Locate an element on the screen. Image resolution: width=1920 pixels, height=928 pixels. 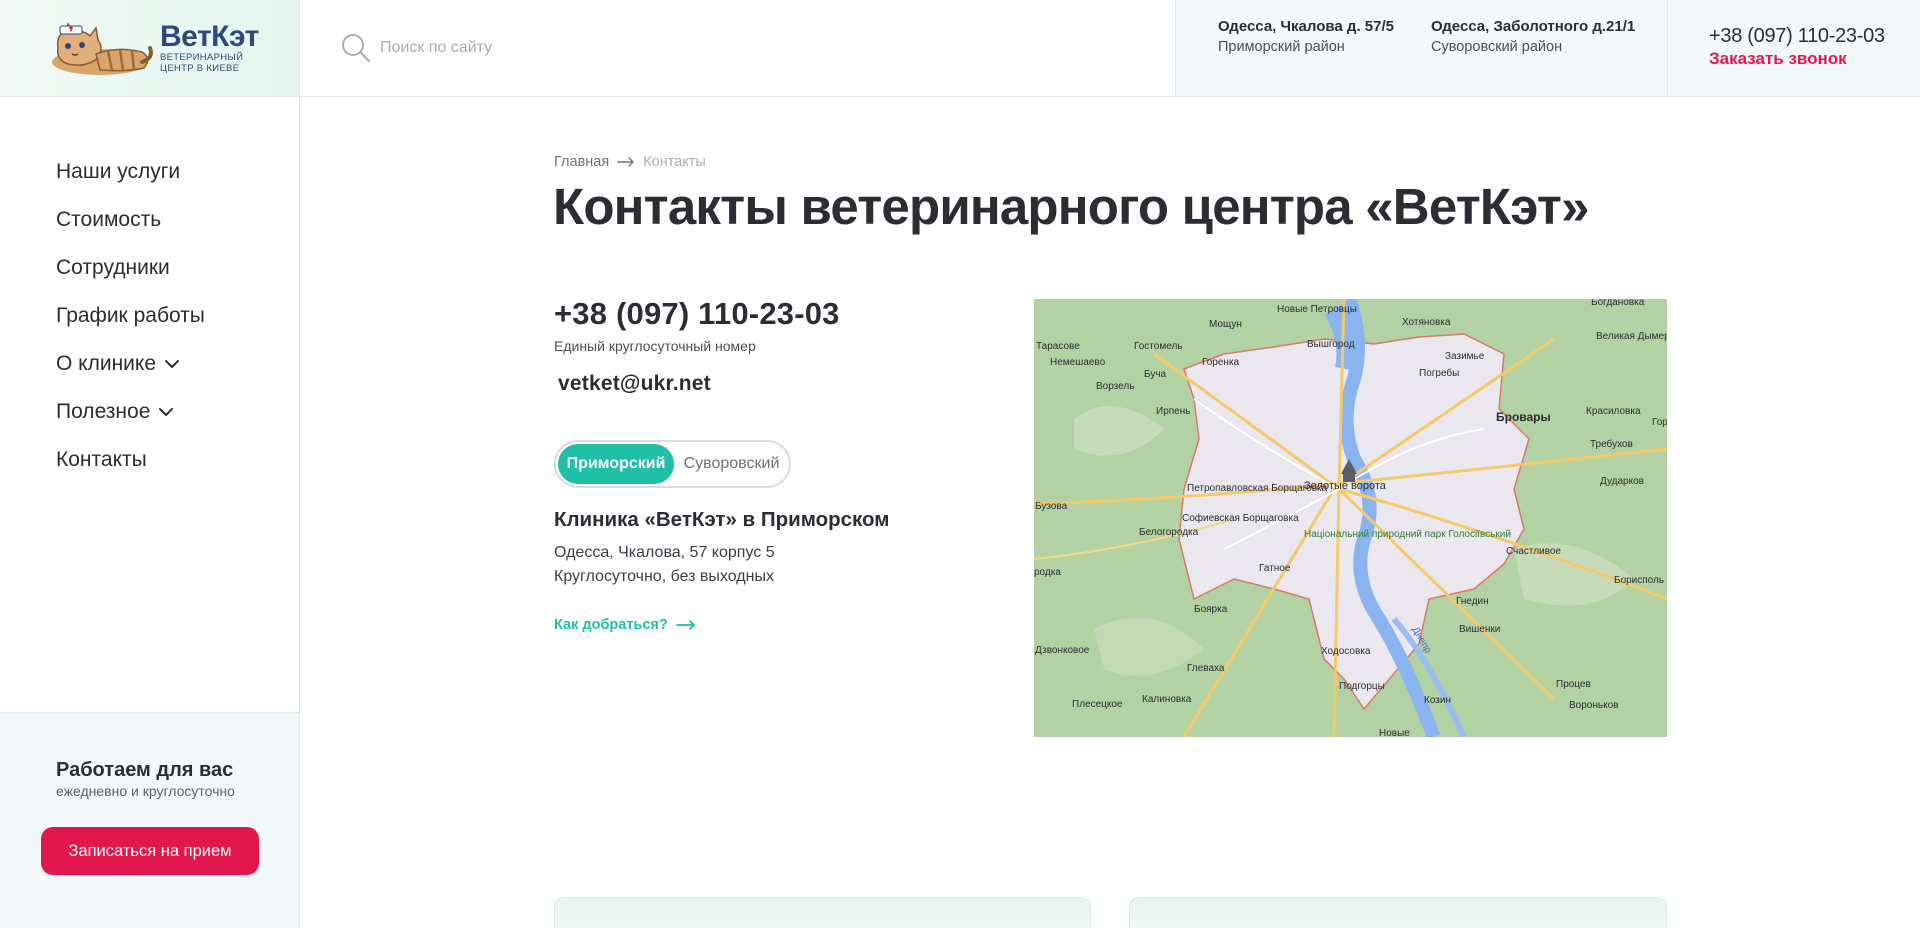
logo-subtitle-1: ветеринарный is located at coordinates (202, 57).